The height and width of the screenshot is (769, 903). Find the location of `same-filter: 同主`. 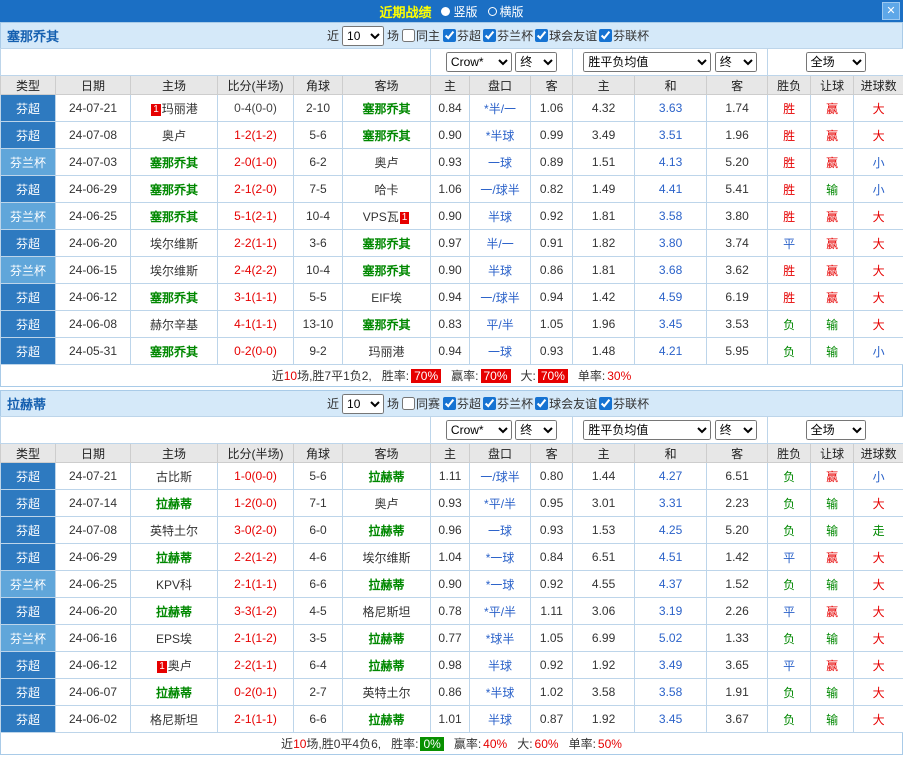

same-filter: 同主 is located at coordinates (421, 35).